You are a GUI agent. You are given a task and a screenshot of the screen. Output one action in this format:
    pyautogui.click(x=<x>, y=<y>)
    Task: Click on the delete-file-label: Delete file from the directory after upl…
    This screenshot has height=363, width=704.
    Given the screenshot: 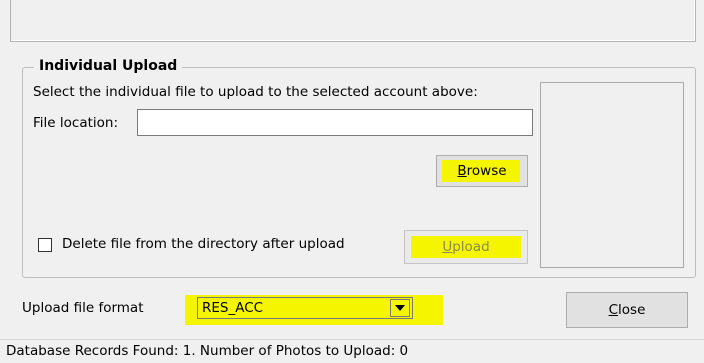 What is the action you would take?
    pyautogui.click(x=203, y=244)
    